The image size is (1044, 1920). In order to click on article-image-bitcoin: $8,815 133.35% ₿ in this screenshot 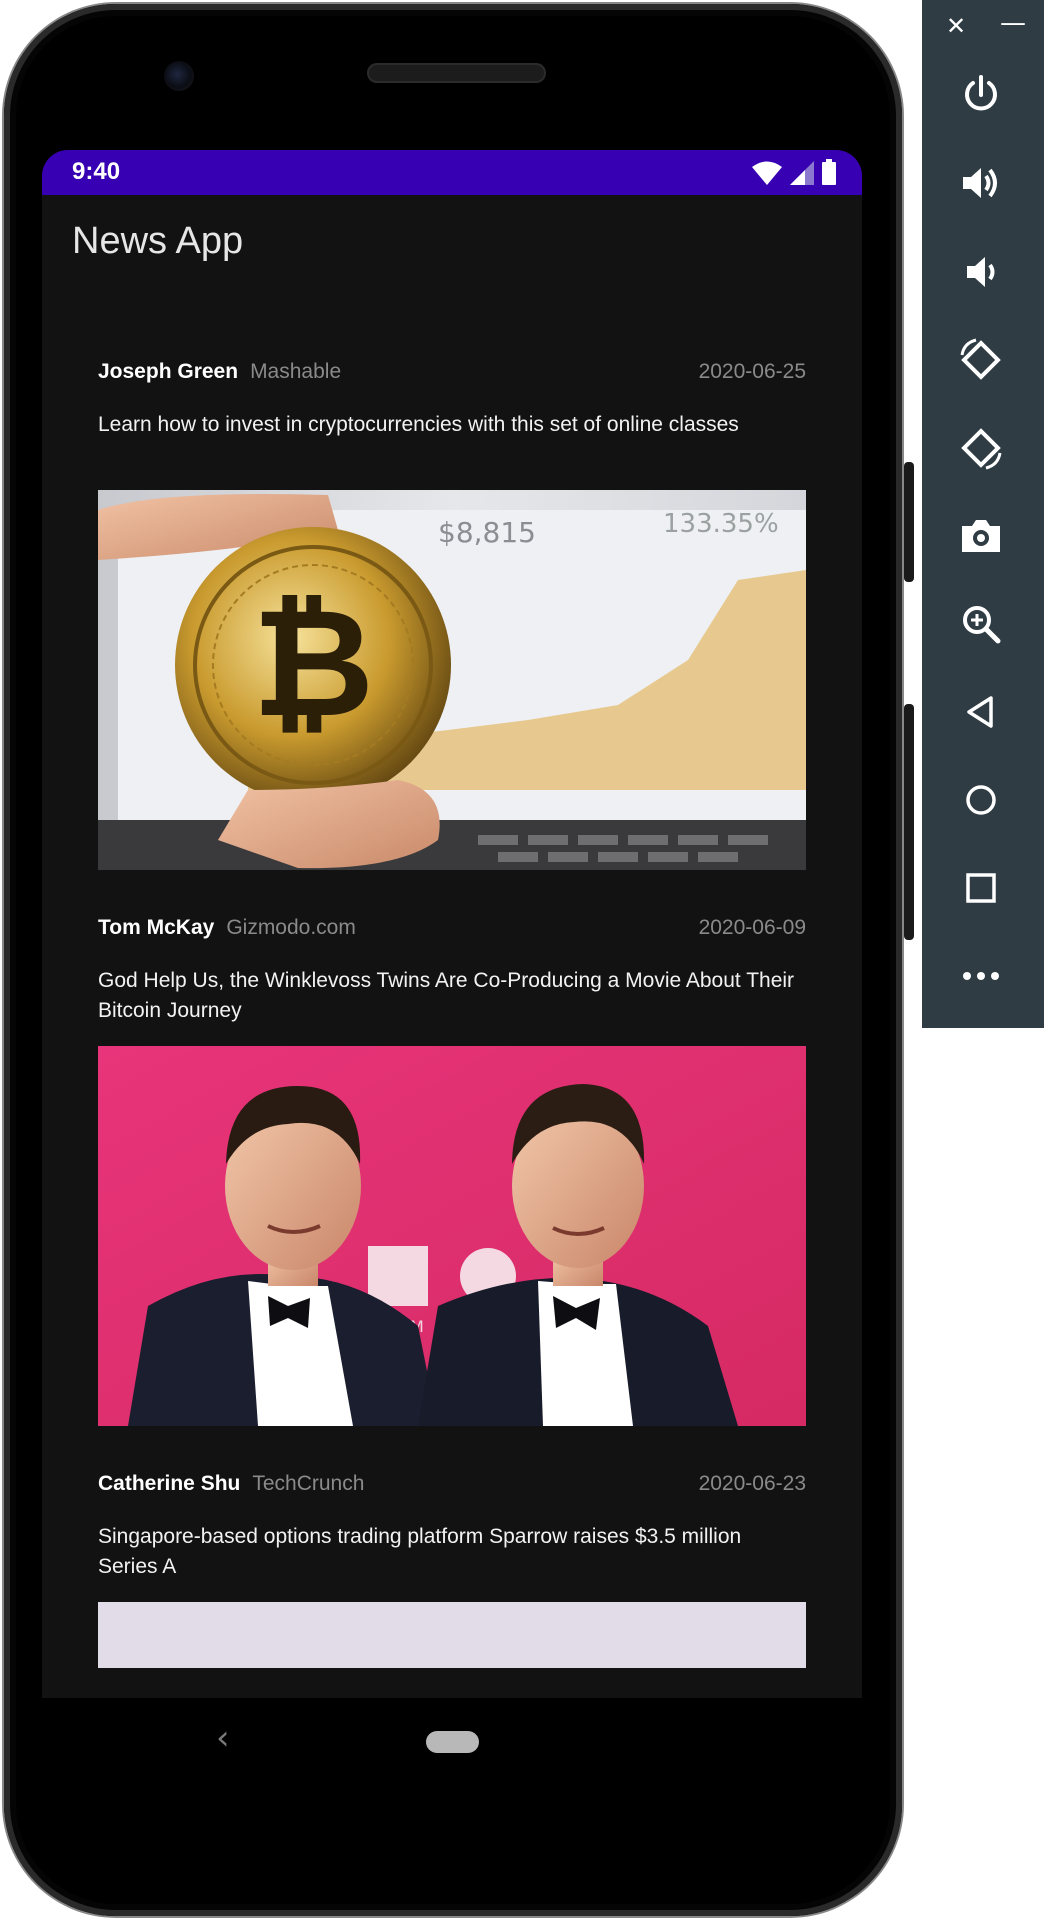, I will do `click(452, 680)`.